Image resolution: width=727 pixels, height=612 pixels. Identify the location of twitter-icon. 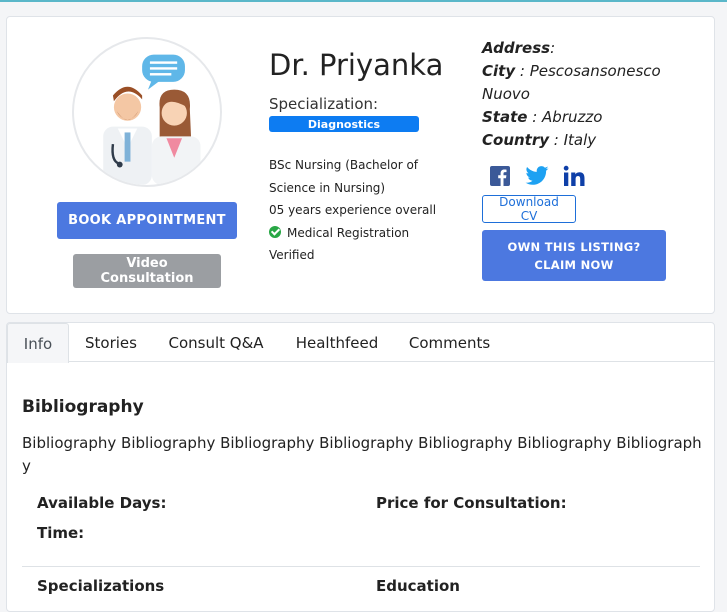
(537, 176).